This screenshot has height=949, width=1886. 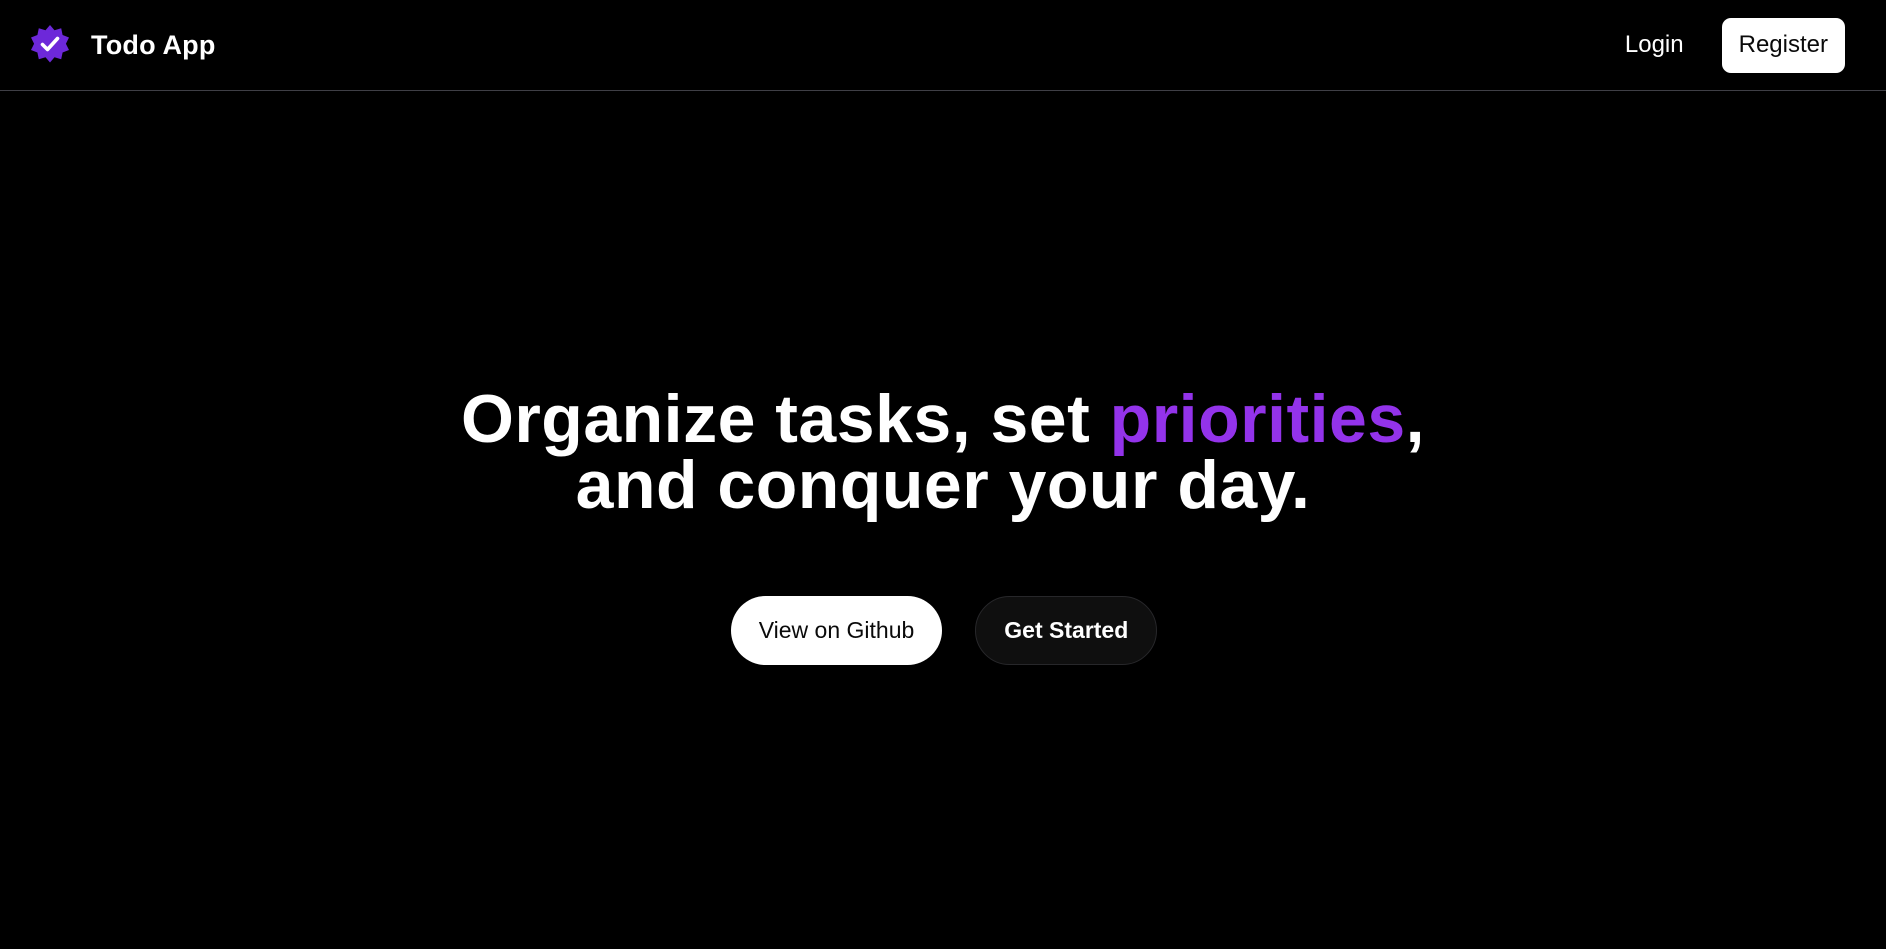 I want to click on view-on-github-button: View on Github, so click(x=836, y=630).